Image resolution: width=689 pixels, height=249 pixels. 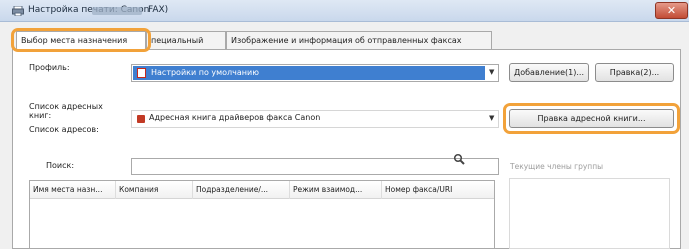 What do you see at coordinates (589, 213) in the screenshot?
I see `group-members-list` at bounding box center [589, 213].